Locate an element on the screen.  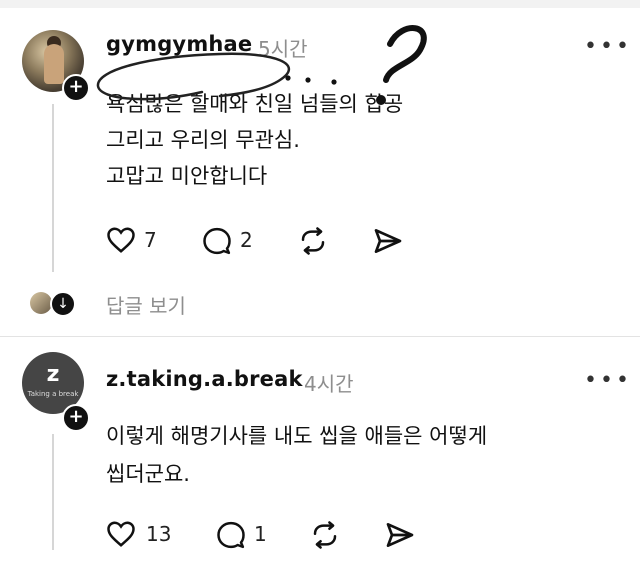
like-count: 13 is located at coordinates (159, 534).